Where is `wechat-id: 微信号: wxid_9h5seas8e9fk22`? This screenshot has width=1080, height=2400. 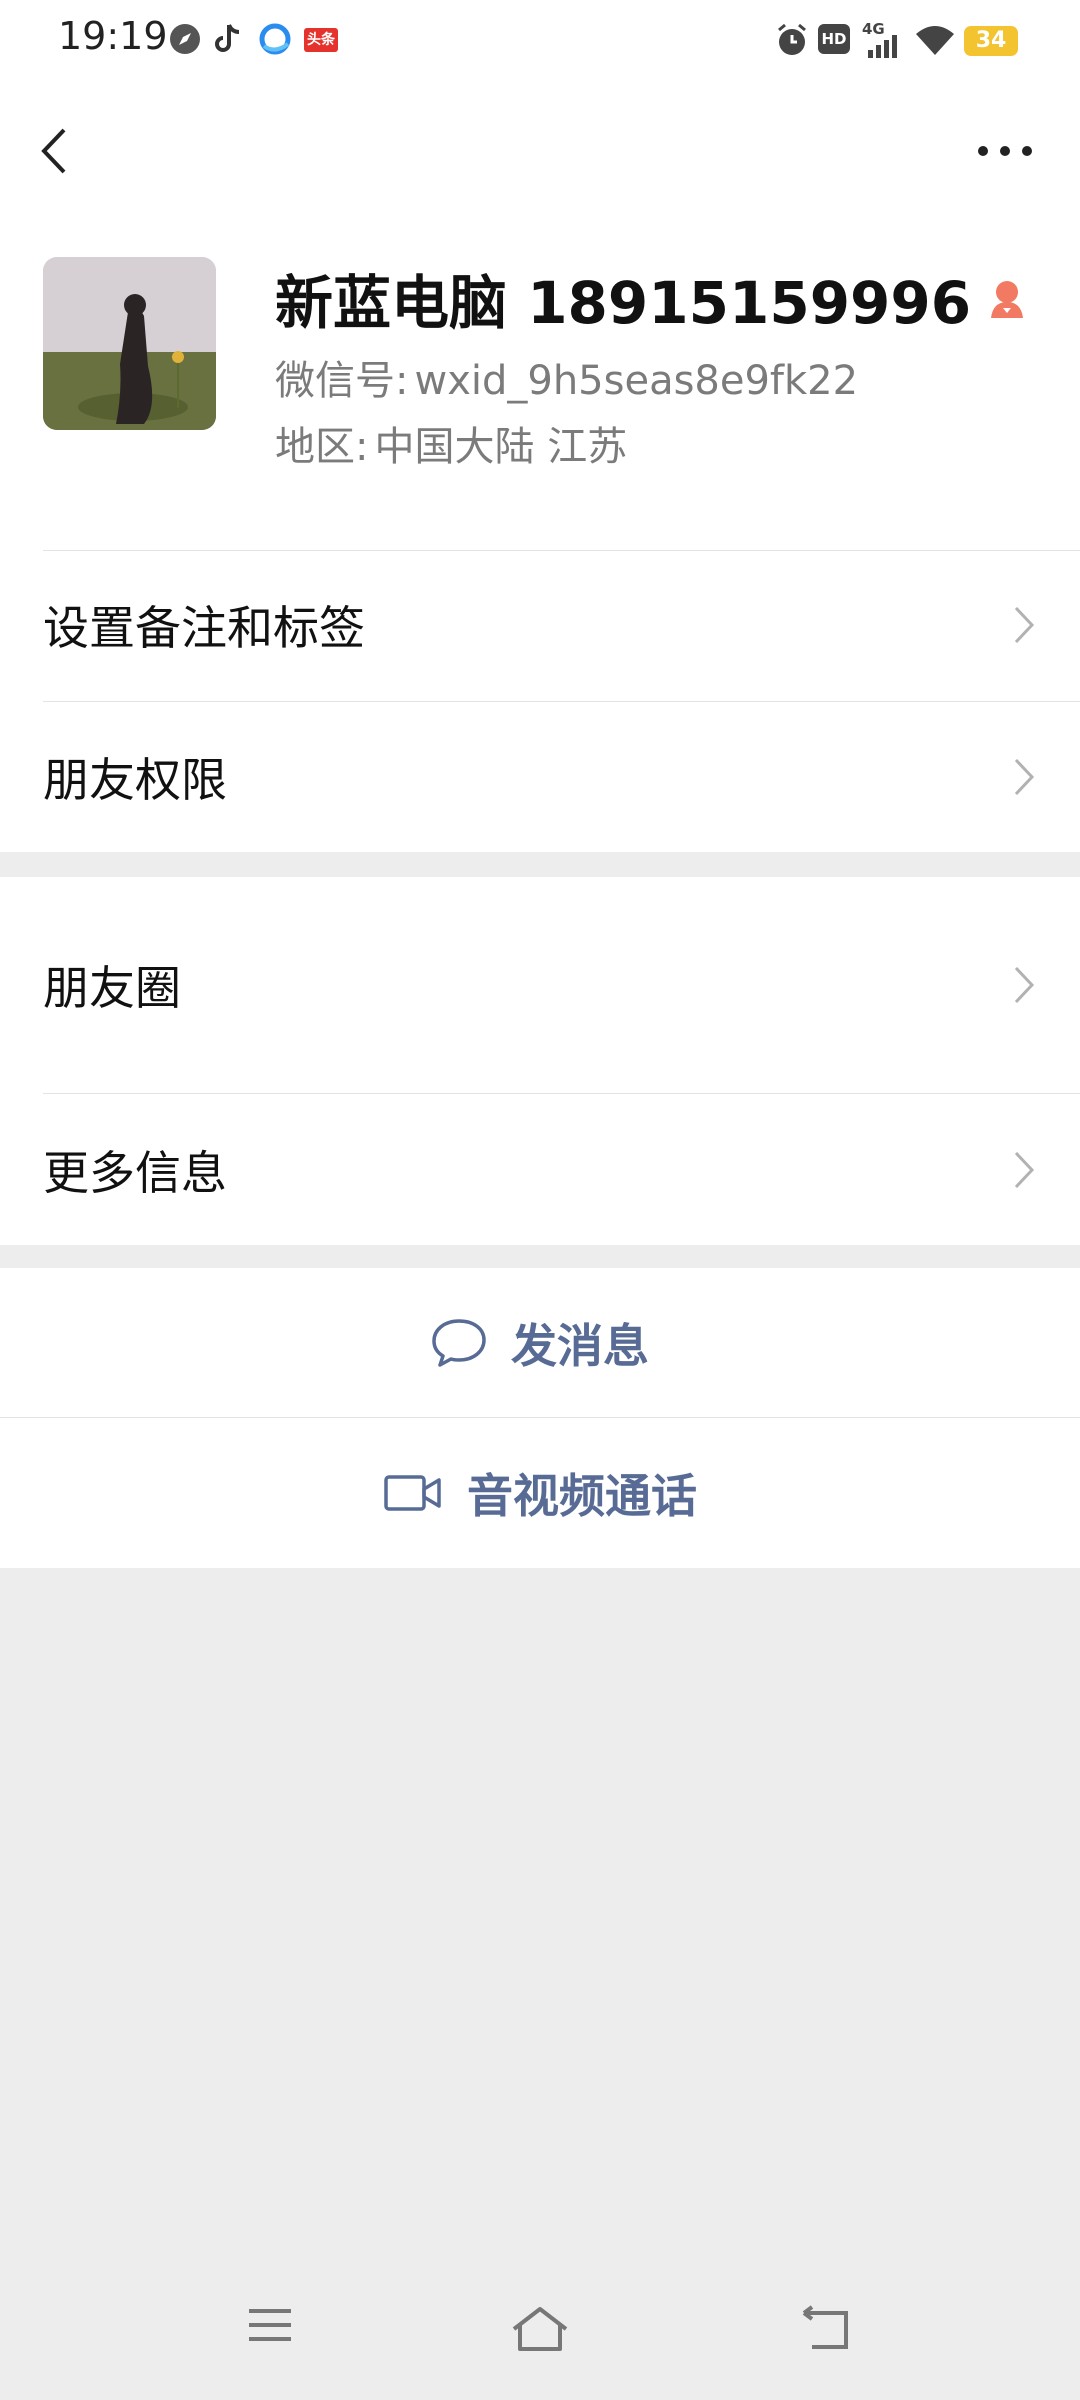
wechat-id: 微信号: wxid_9h5seas8e9fk22 is located at coordinates (566, 377).